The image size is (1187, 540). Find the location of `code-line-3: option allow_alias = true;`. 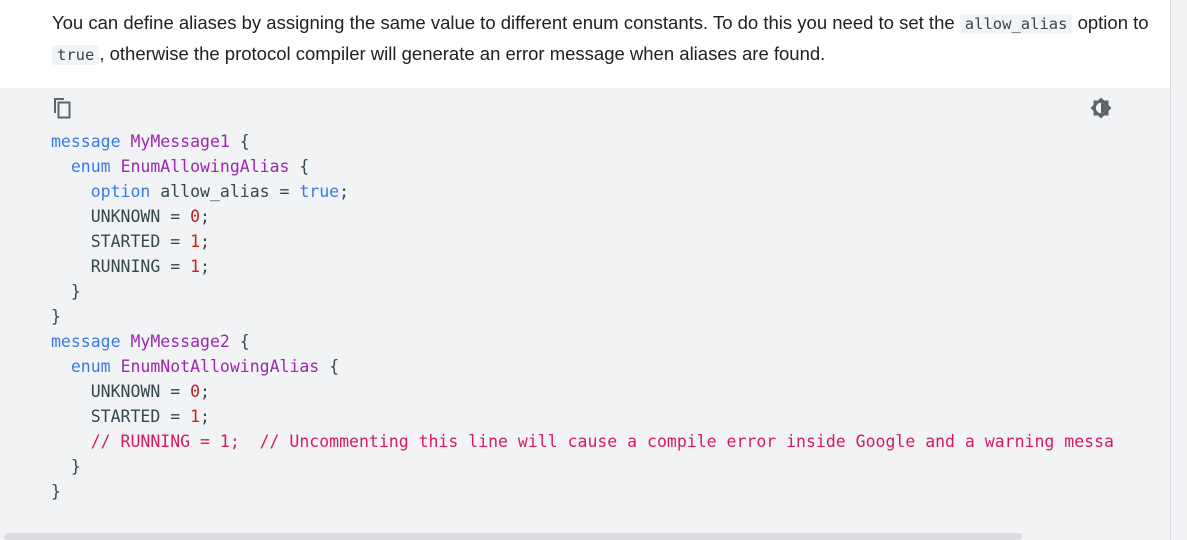

code-line-3: option allow_alias = true; is located at coordinates (200, 191).